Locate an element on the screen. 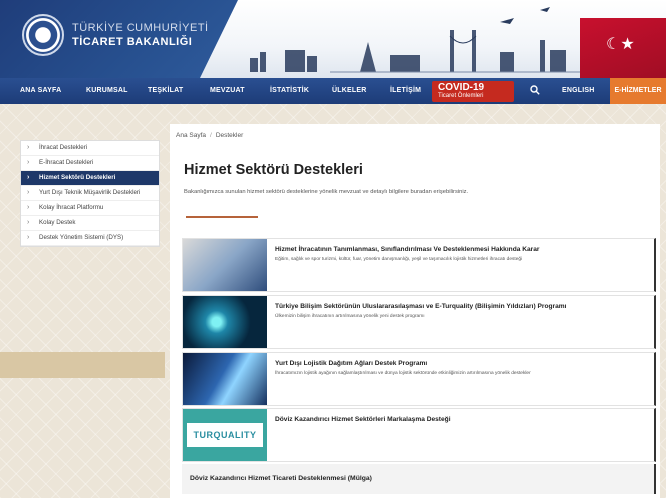 This screenshot has height=498, width=666. breadcrumb-current: Destekler is located at coordinates (229, 135).